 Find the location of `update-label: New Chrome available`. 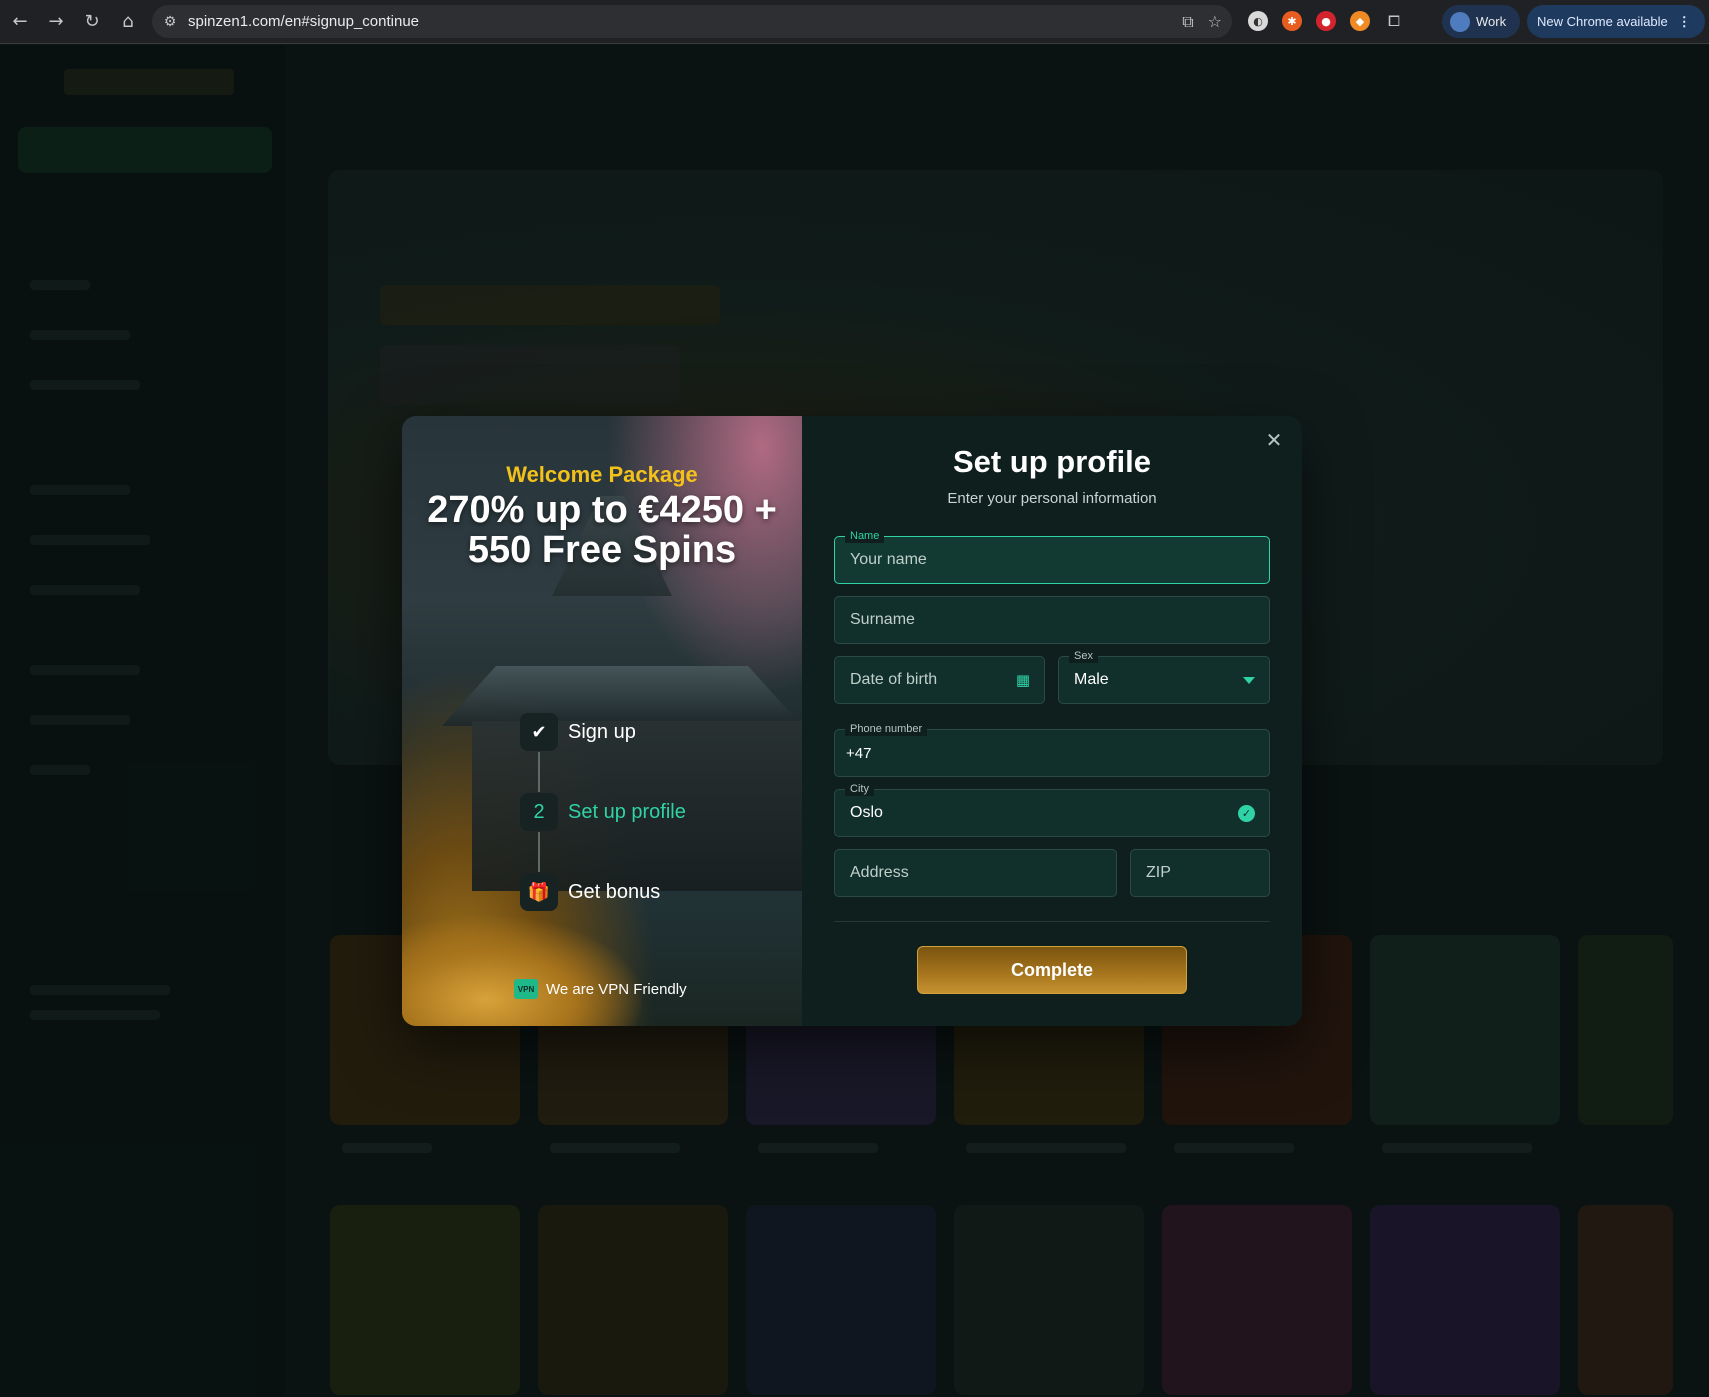

update-label: New Chrome available is located at coordinates (1602, 21).